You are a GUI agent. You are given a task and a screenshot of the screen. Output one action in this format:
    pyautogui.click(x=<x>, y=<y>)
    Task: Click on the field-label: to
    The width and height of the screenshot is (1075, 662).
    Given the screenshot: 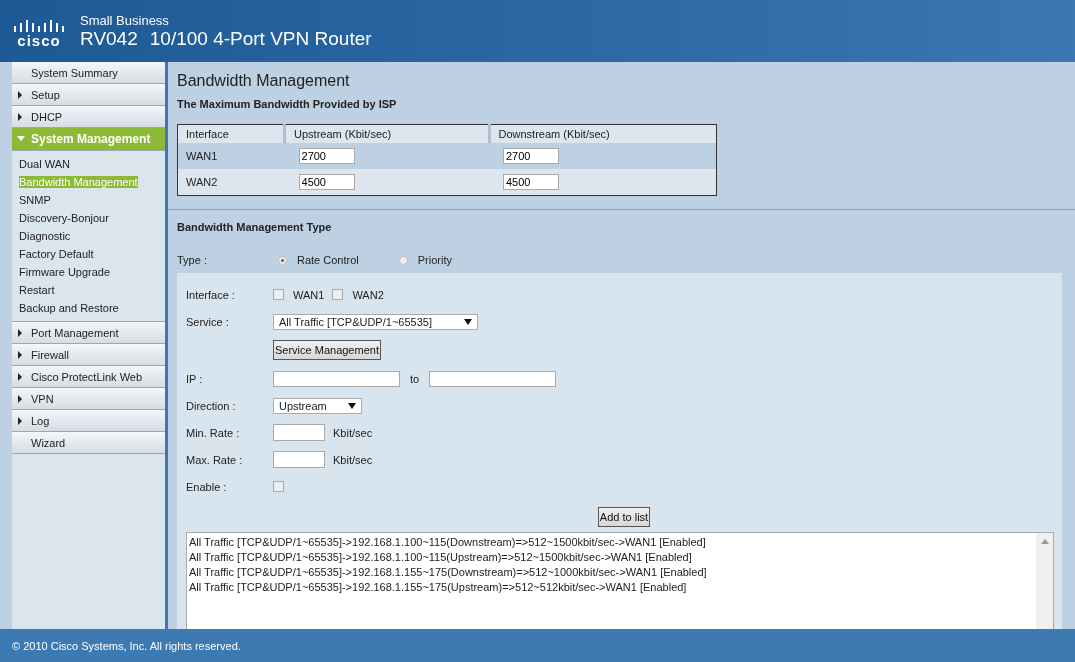 What is the action you would take?
    pyautogui.click(x=415, y=378)
    